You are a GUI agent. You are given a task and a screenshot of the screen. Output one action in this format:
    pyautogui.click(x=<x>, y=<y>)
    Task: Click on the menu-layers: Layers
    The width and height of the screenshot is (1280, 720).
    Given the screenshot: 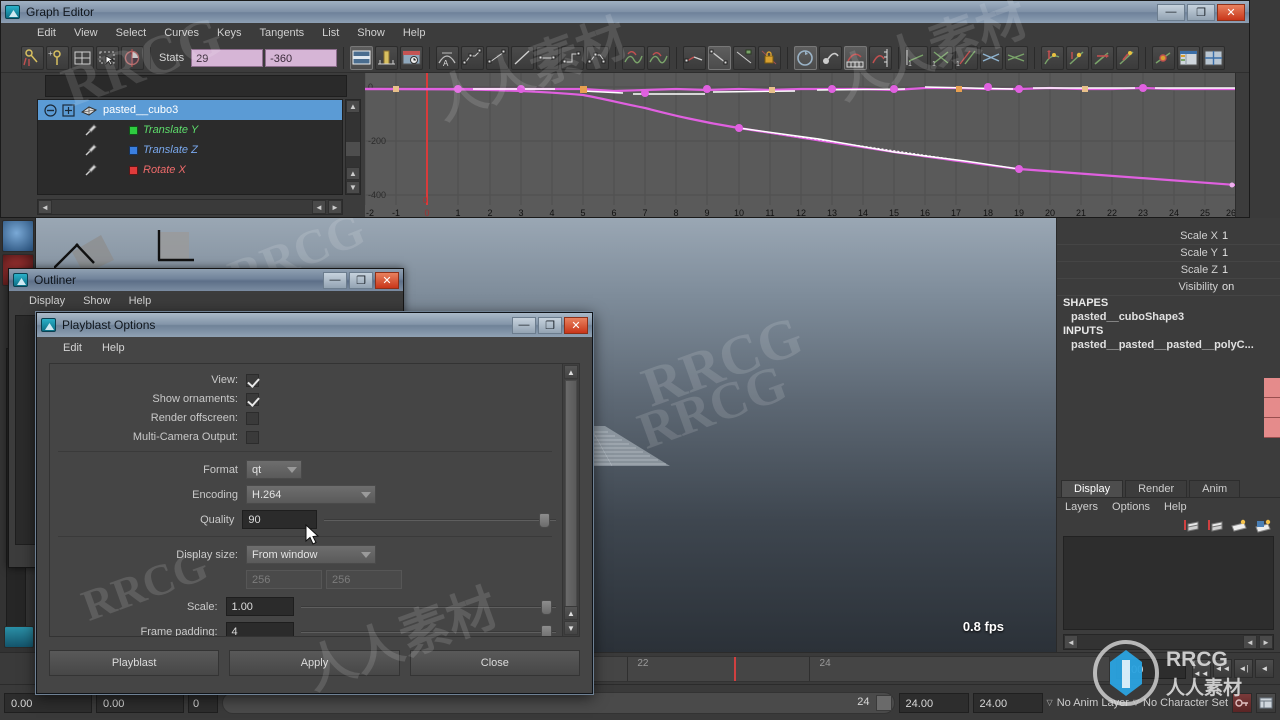 What is the action you would take?
    pyautogui.click(x=1081, y=507)
    